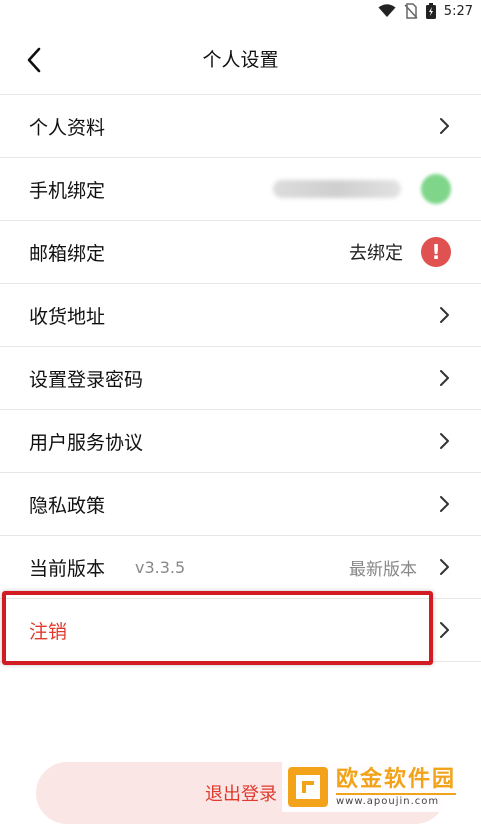 This screenshot has width=481, height=824. I want to click on bound-status-icon, so click(436, 189).